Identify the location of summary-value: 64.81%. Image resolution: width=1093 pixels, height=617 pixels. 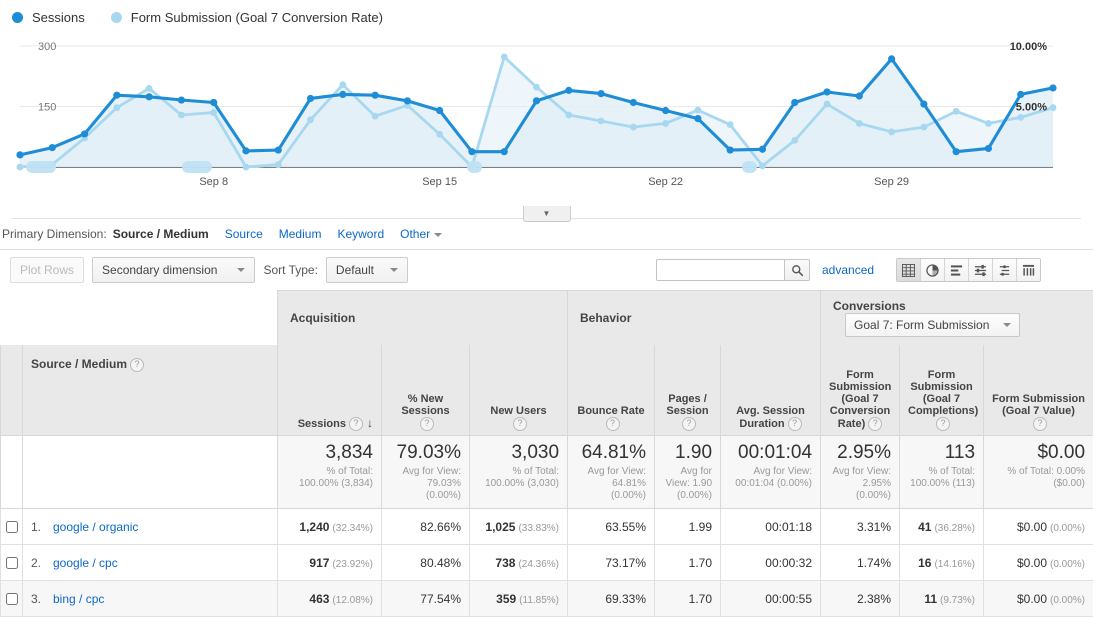
(611, 453).